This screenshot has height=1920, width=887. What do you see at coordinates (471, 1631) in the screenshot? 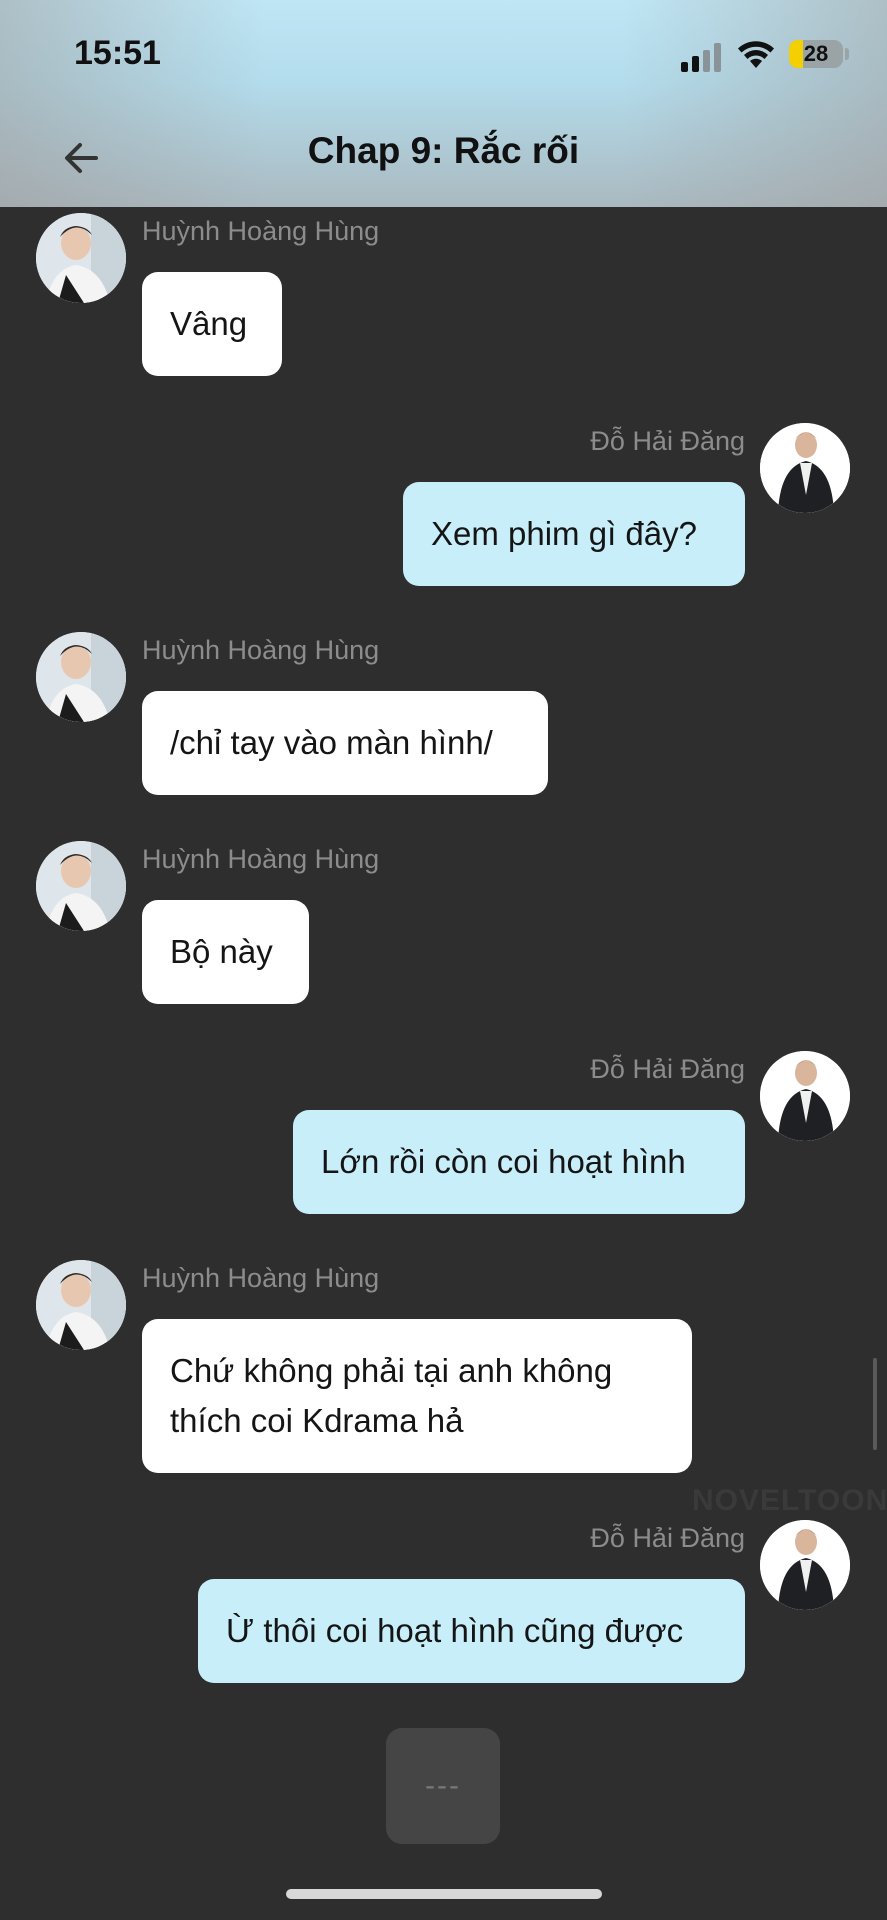
I see `message-bubble: Ừ thôi coi hoạt hình cũng được` at bounding box center [471, 1631].